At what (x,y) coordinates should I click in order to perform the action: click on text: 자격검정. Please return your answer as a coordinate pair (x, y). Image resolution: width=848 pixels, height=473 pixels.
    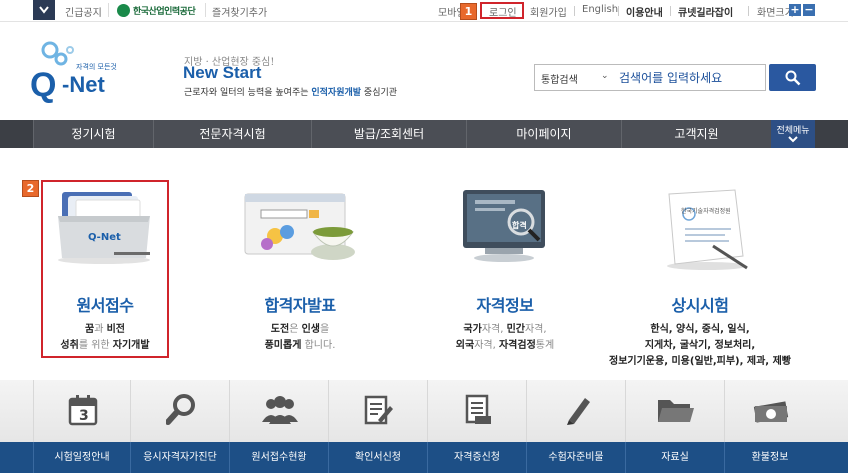
    Looking at the image, I should click on (517, 345).